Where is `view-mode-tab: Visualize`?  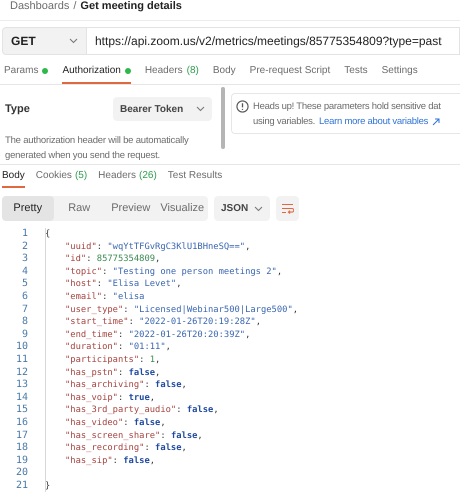
view-mode-tab: Visualize is located at coordinates (182, 208).